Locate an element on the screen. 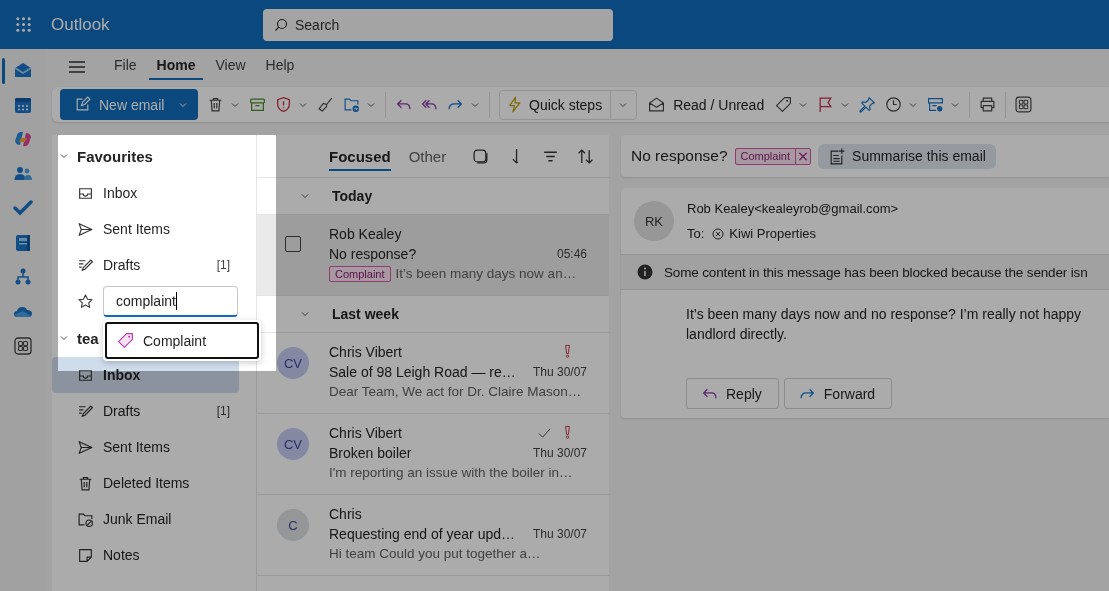 This screenshot has width=1109, height=591. email-subject: No response? is located at coordinates (679, 156).